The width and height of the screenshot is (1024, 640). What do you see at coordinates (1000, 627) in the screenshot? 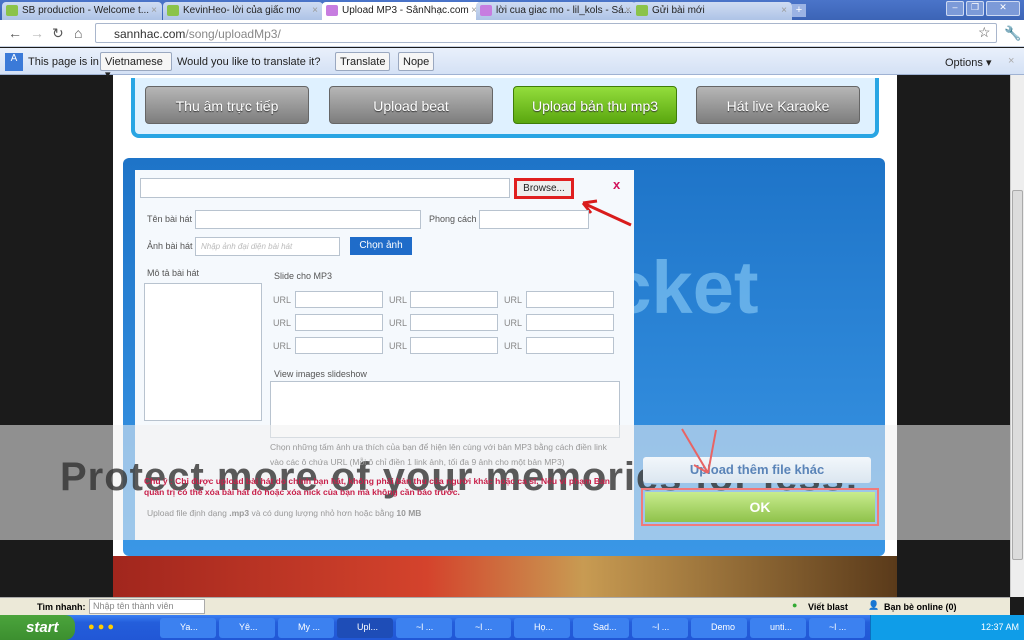
I see `clock: 12:37 AM` at bounding box center [1000, 627].